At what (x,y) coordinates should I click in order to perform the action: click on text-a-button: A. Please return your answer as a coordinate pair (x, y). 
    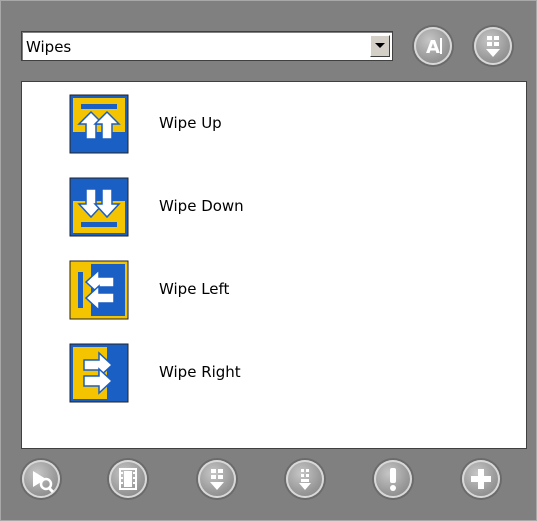
    Looking at the image, I should click on (433, 46).